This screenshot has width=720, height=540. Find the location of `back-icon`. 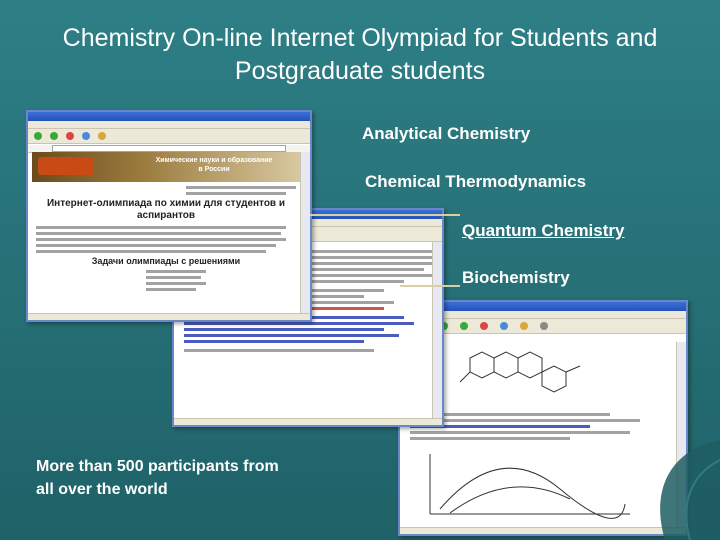

back-icon is located at coordinates (38, 136).